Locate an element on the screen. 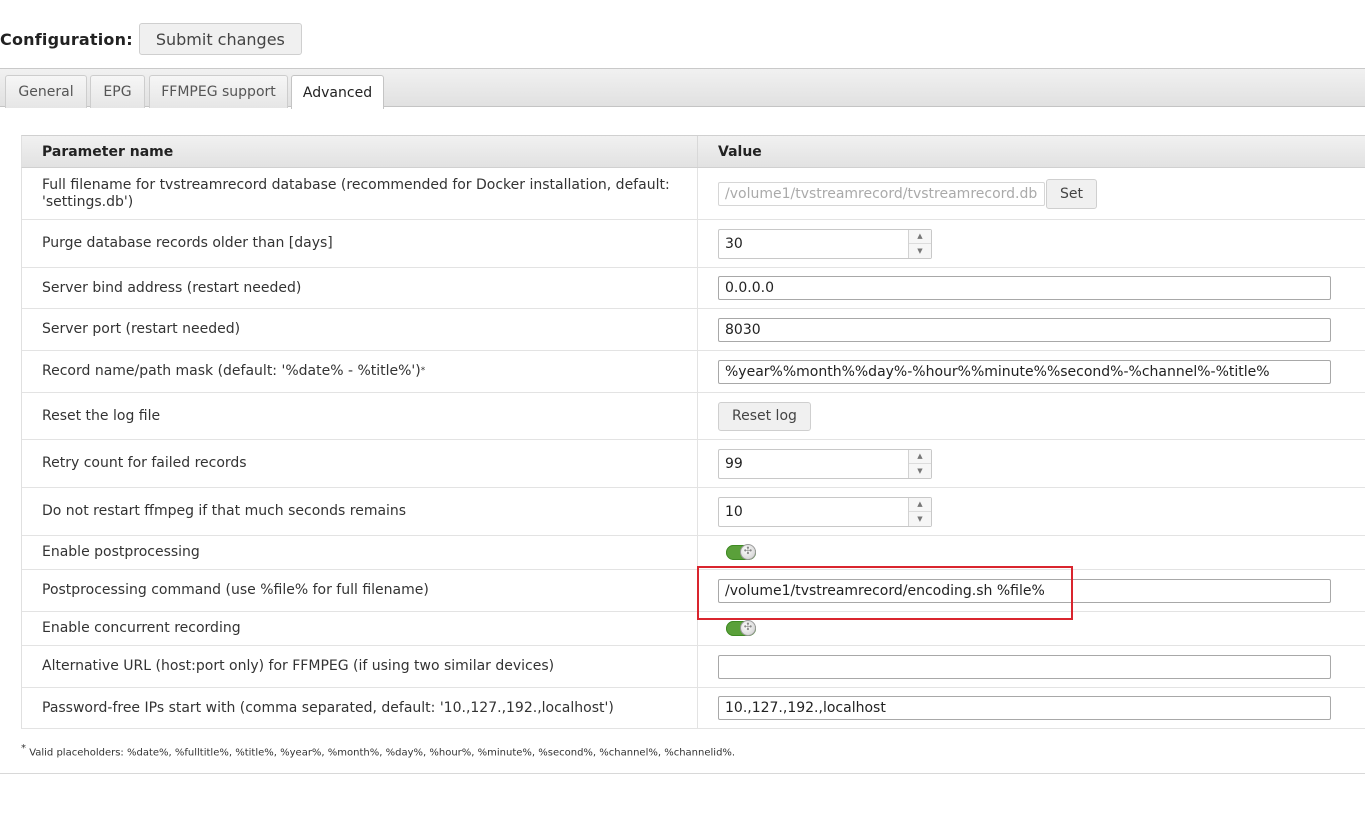  config-header: Configuration: Submit changes is located at coordinates (151, 39).